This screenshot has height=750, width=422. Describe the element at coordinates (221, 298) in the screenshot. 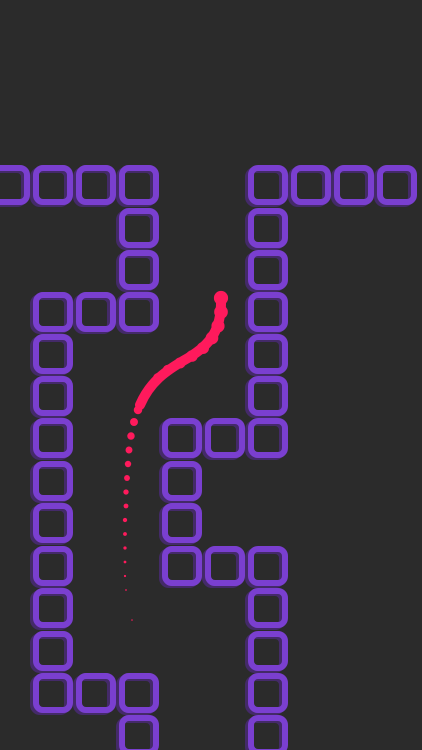

I see `snake-head` at that location.